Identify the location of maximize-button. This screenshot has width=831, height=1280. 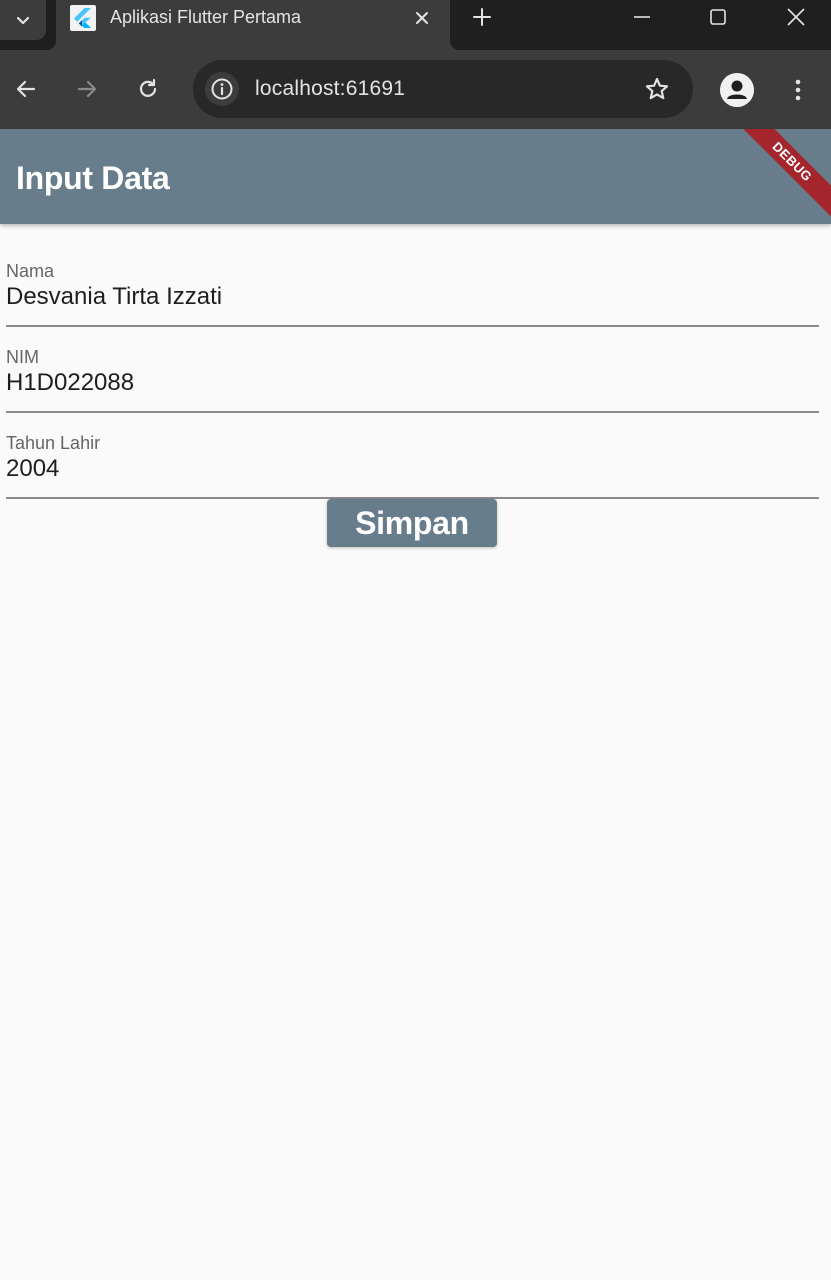
(718, 17).